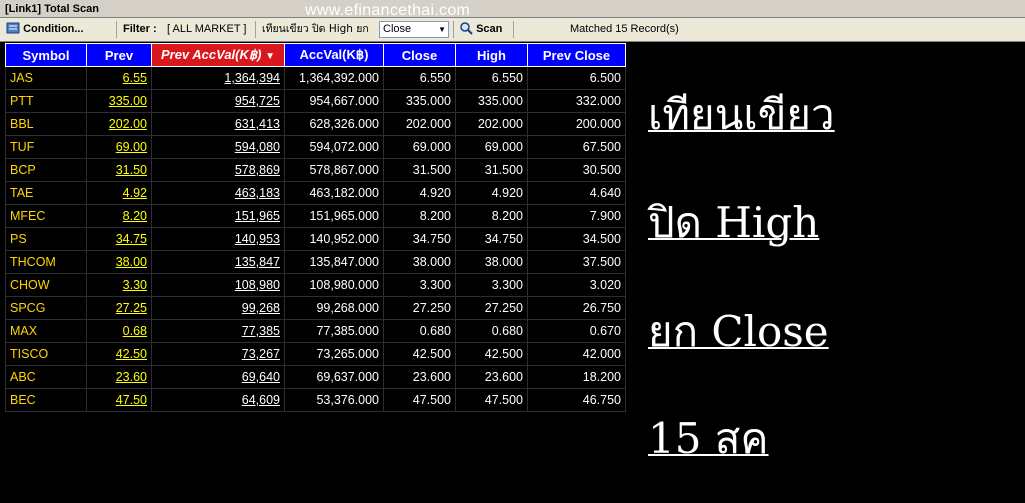 The height and width of the screenshot is (503, 1025). I want to click on cell-symbol: PS, so click(46, 239).